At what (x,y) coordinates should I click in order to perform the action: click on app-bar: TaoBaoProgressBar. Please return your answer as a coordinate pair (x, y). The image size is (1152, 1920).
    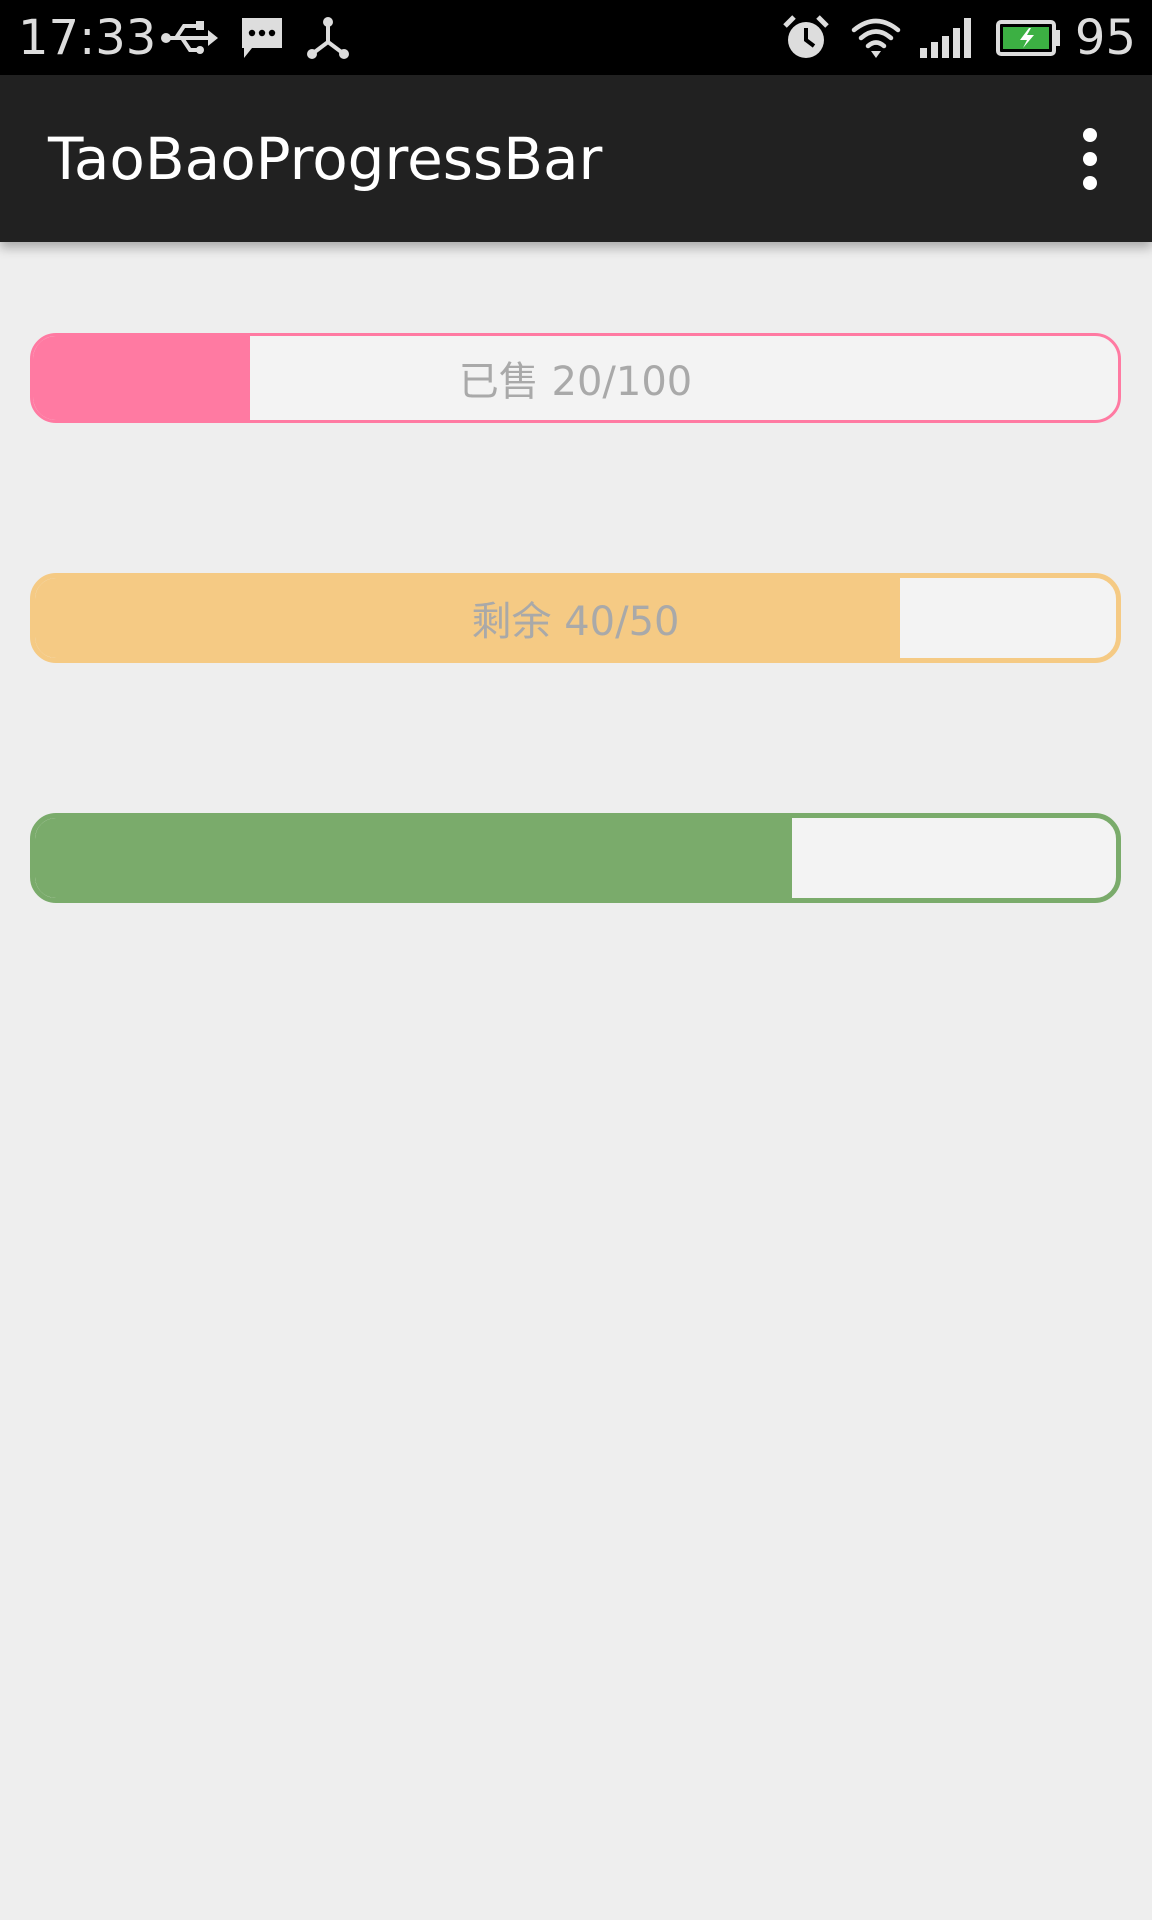
    Looking at the image, I should click on (576, 158).